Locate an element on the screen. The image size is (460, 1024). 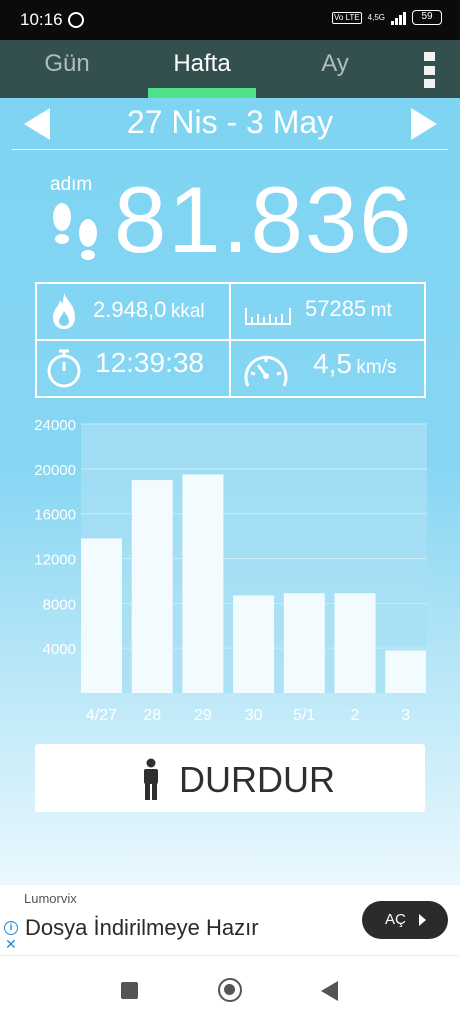
calories-unit: kkal is located at coordinates (187, 311).